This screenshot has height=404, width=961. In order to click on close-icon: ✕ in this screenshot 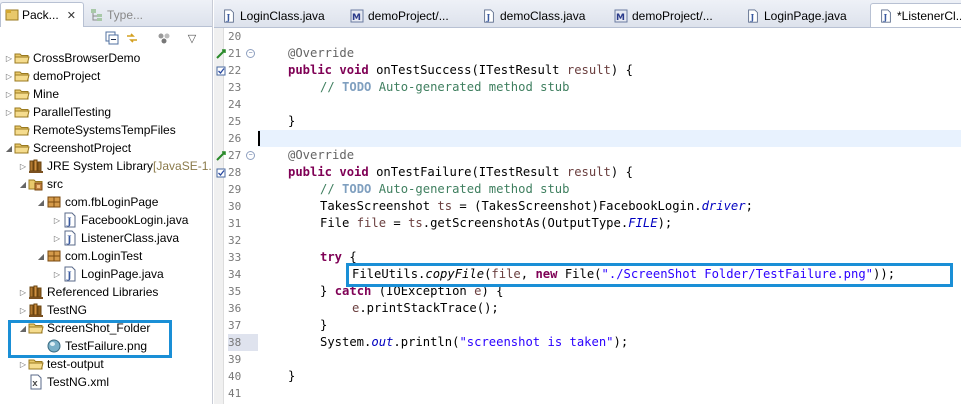, I will do `click(71, 15)`.